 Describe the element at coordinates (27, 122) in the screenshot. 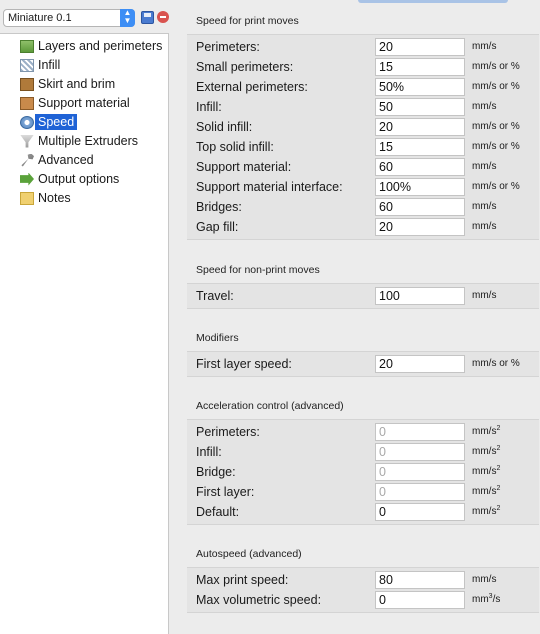

I see `speed-icon` at that location.